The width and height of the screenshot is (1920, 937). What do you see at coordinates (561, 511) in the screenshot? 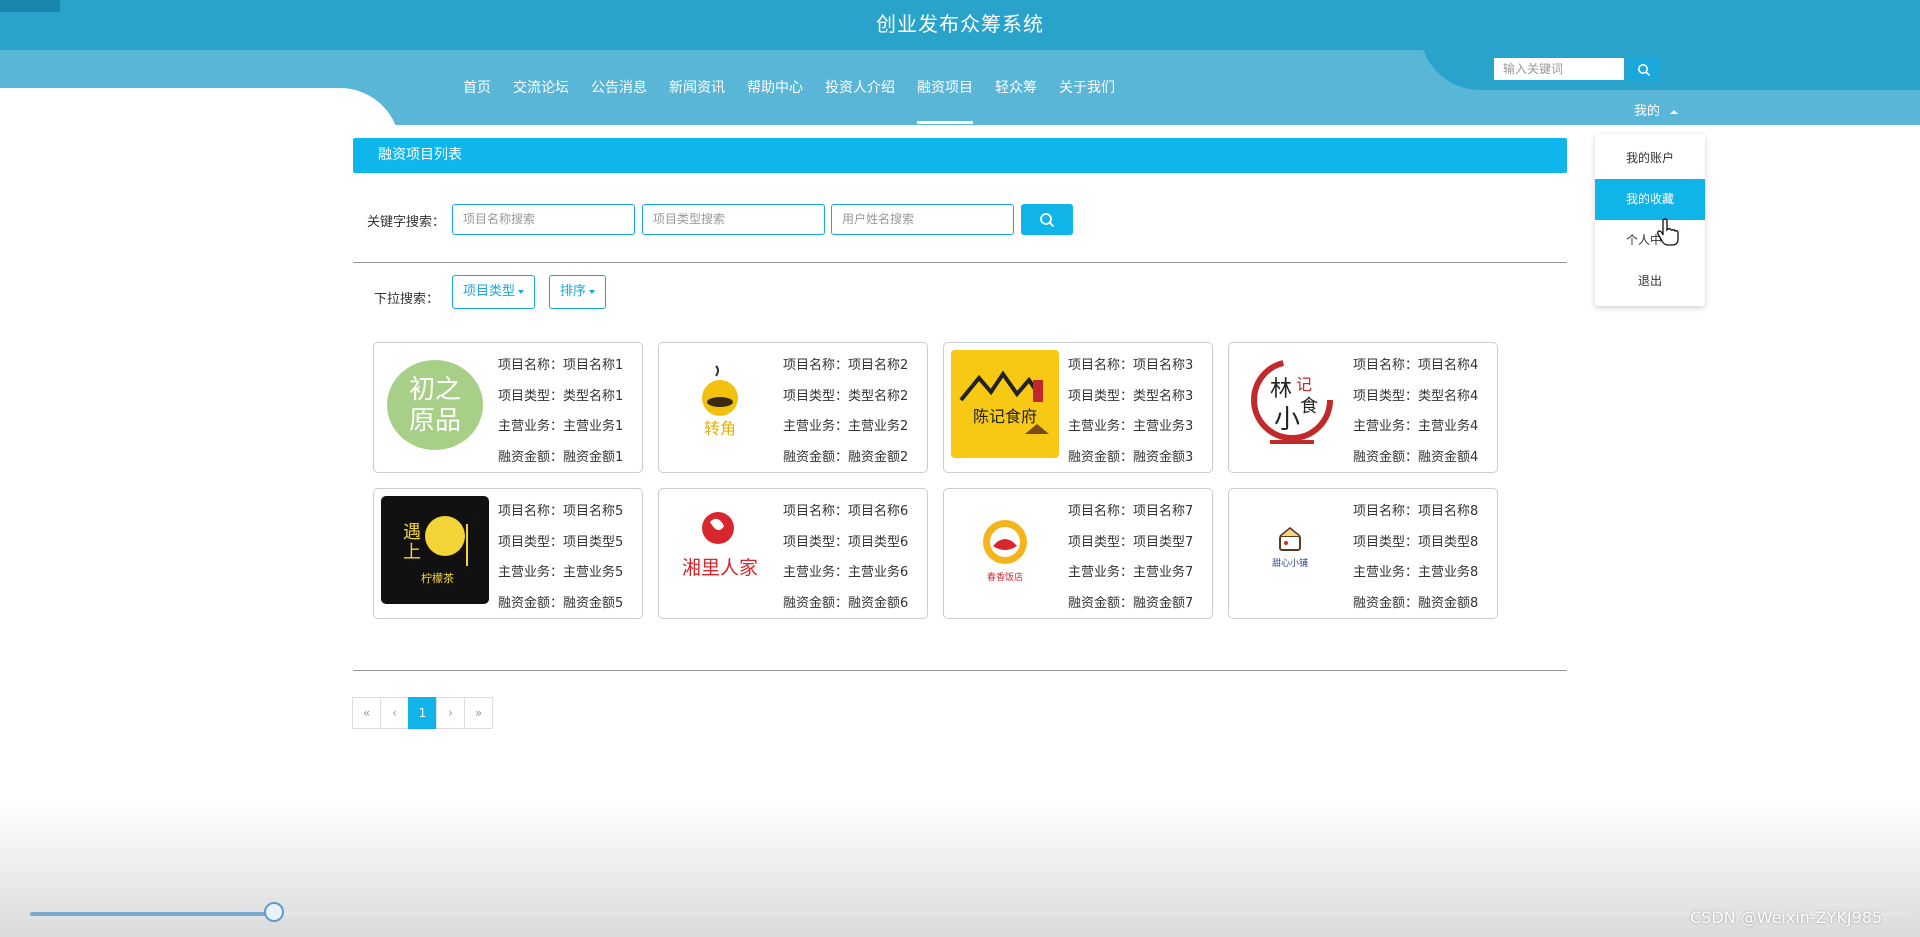
I see `project-name: 项目名称：项目名称5` at bounding box center [561, 511].